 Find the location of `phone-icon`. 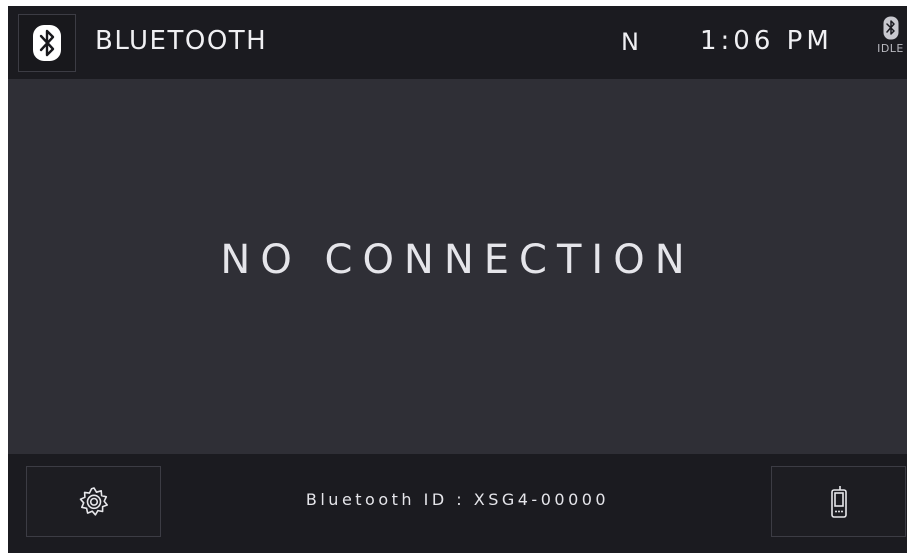

phone-icon is located at coordinates (838, 501).